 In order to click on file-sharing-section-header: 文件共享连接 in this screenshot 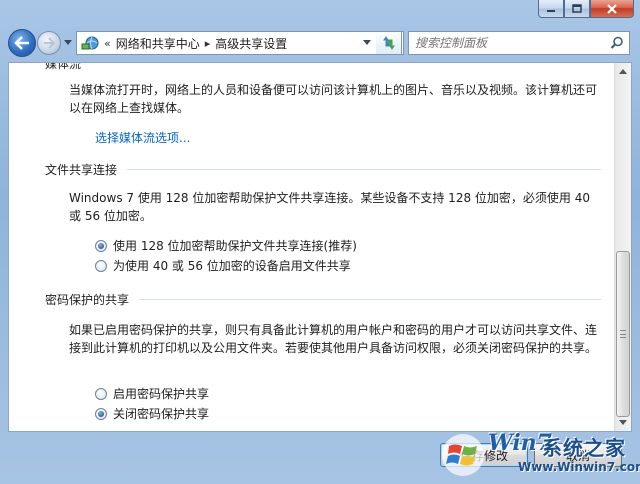, I will do `click(323, 169)`.